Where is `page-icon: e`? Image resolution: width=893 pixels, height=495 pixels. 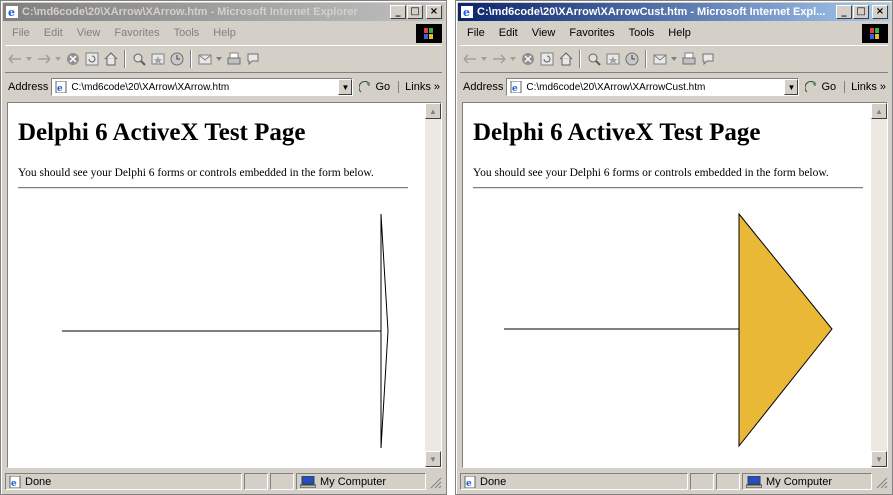
page-icon: e is located at coordinates (516, 87).